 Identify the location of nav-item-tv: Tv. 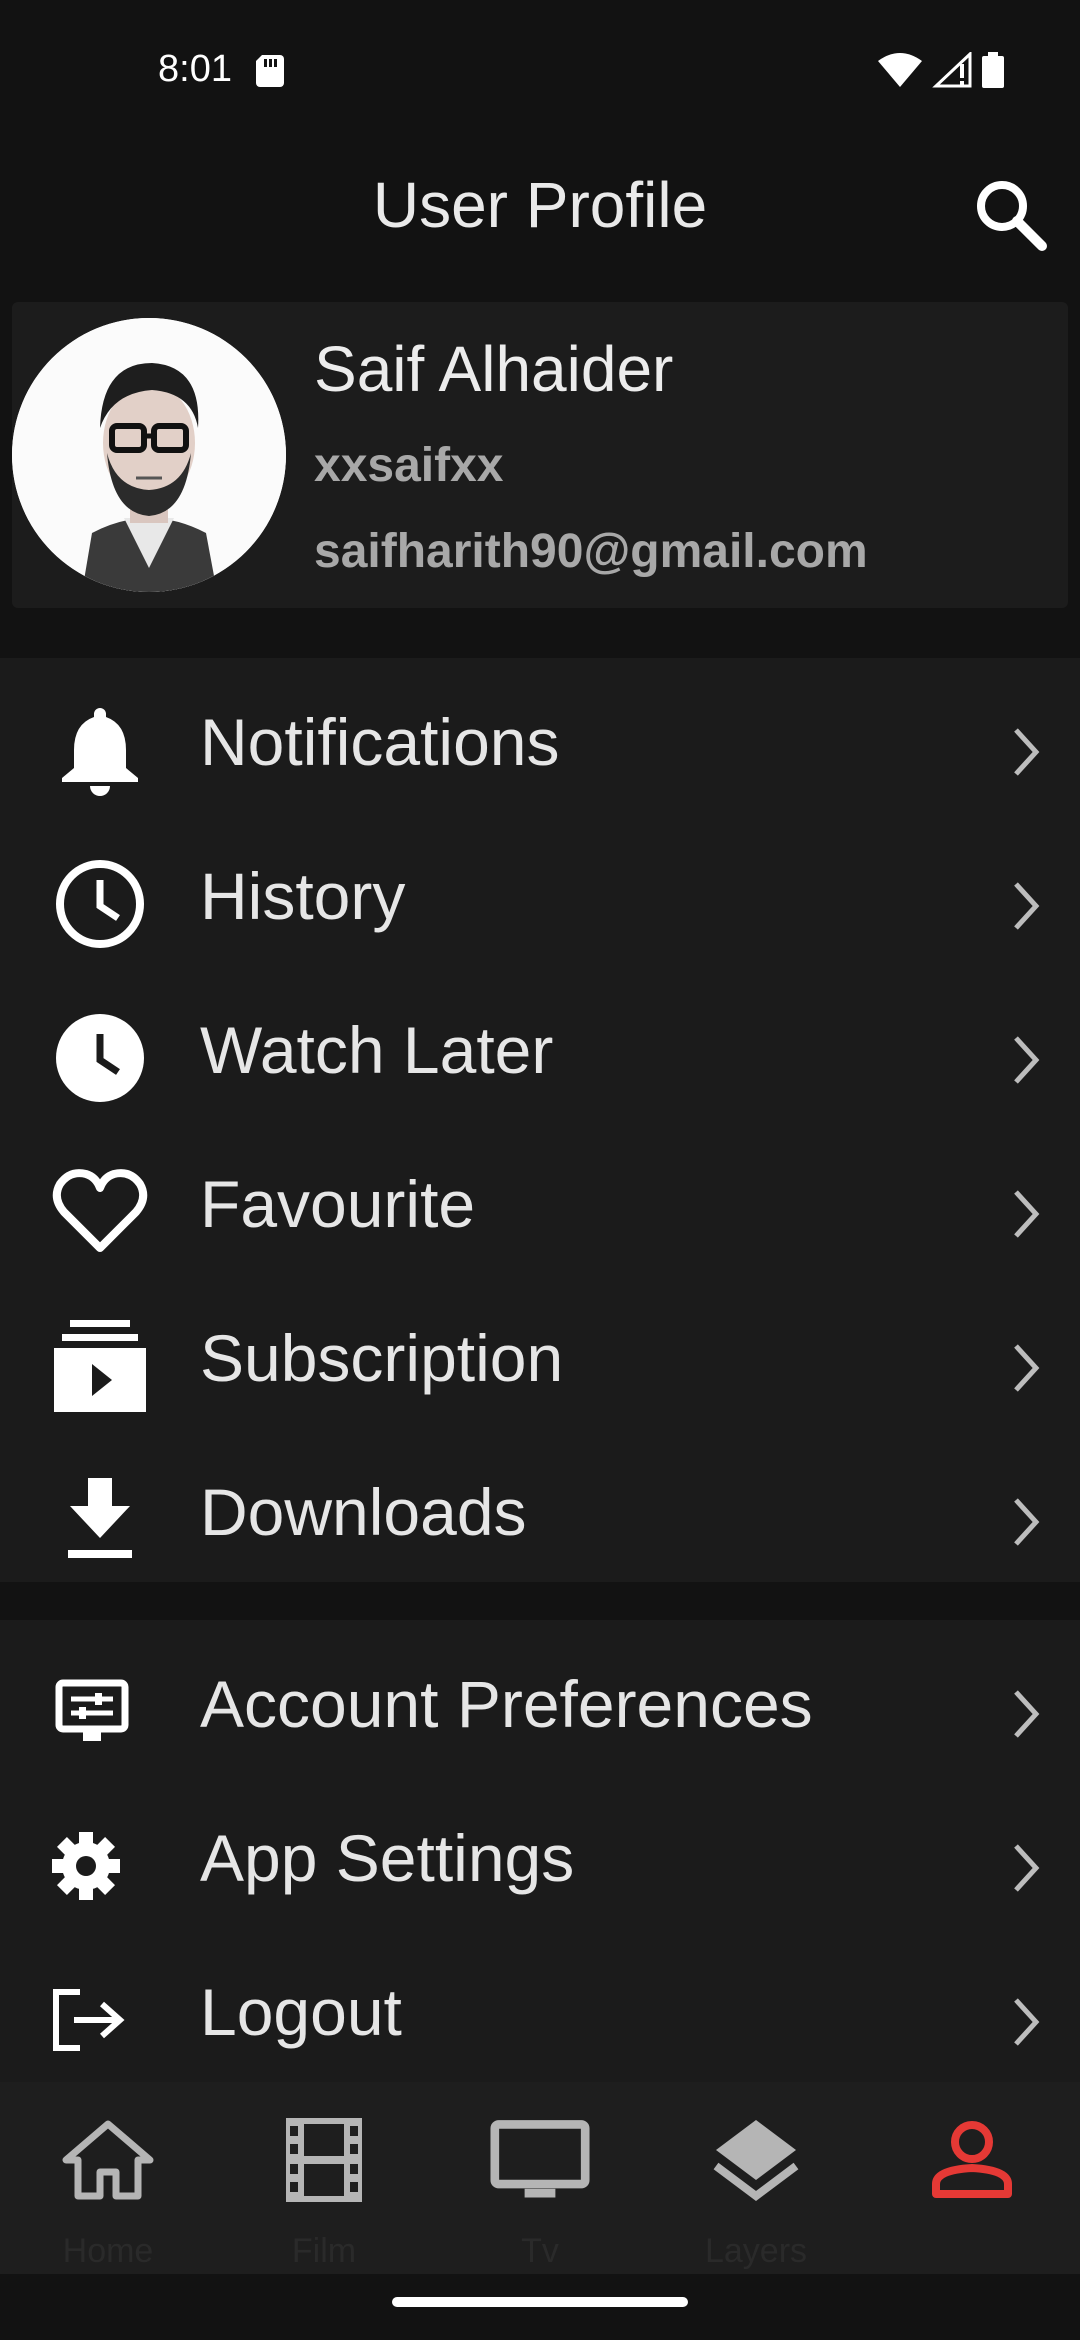
(540, 2178).